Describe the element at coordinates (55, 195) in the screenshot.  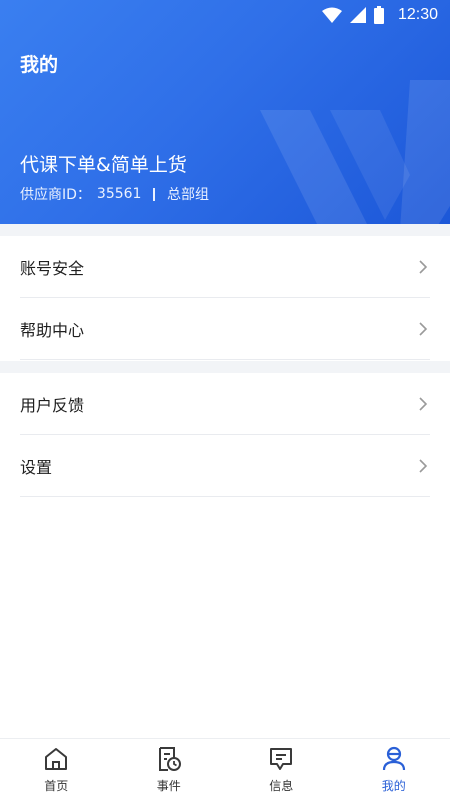
I see `supplier-id-label: 供应商ID：` at that location.